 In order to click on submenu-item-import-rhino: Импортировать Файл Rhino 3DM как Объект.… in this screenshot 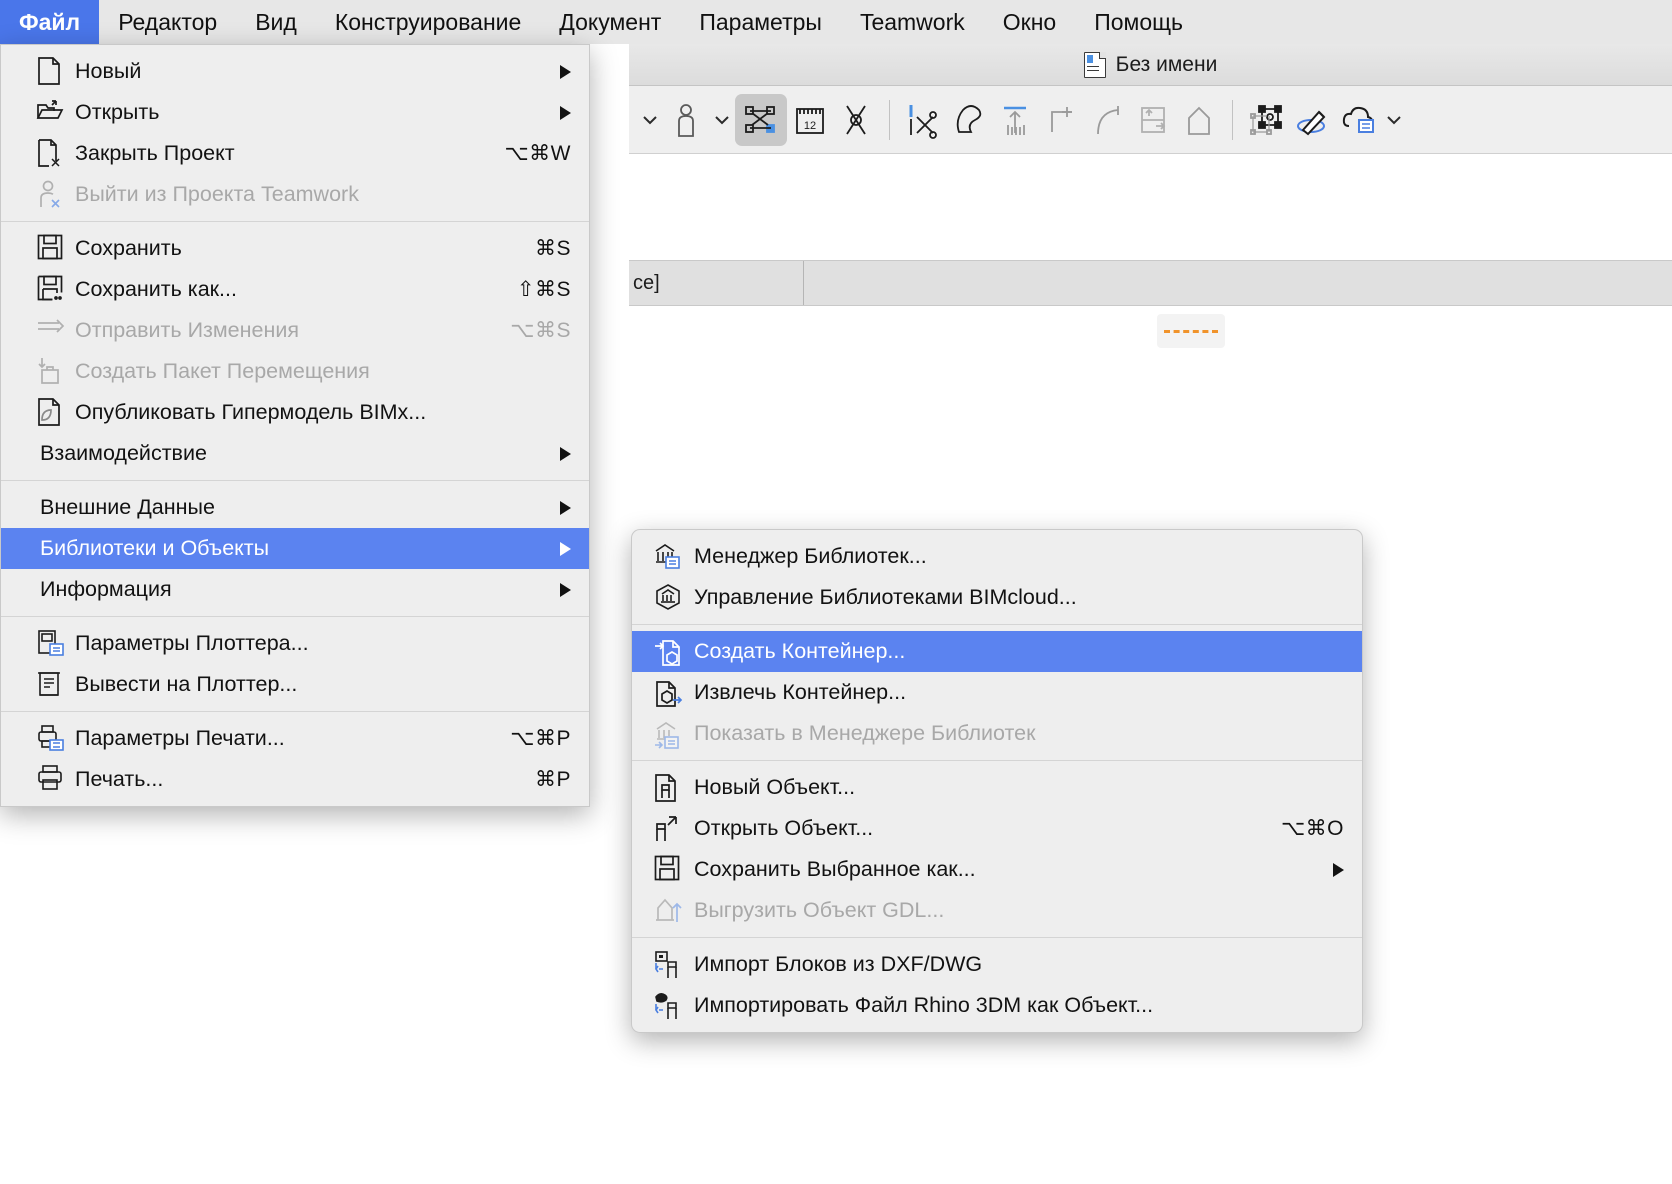, I will do `click(997, 1005)`.